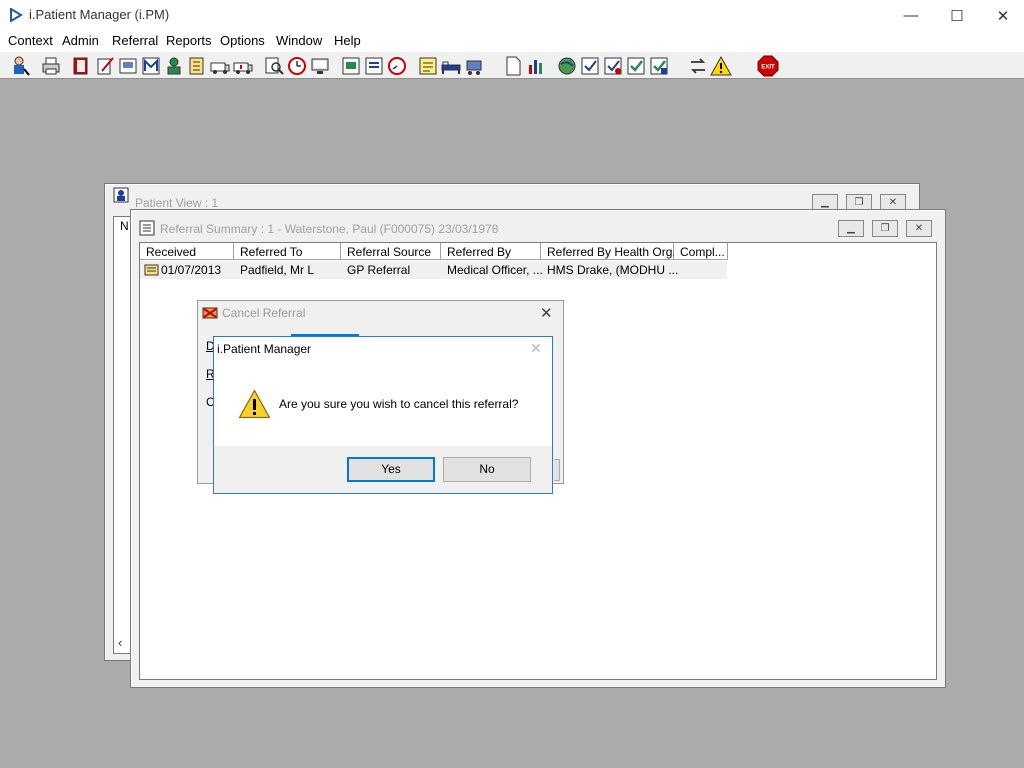 The image size is (1024, 768). What do you see at coordinates (320, 66) in the screenshot?
I see `monitor-icon` at bounding box center [320, 66].